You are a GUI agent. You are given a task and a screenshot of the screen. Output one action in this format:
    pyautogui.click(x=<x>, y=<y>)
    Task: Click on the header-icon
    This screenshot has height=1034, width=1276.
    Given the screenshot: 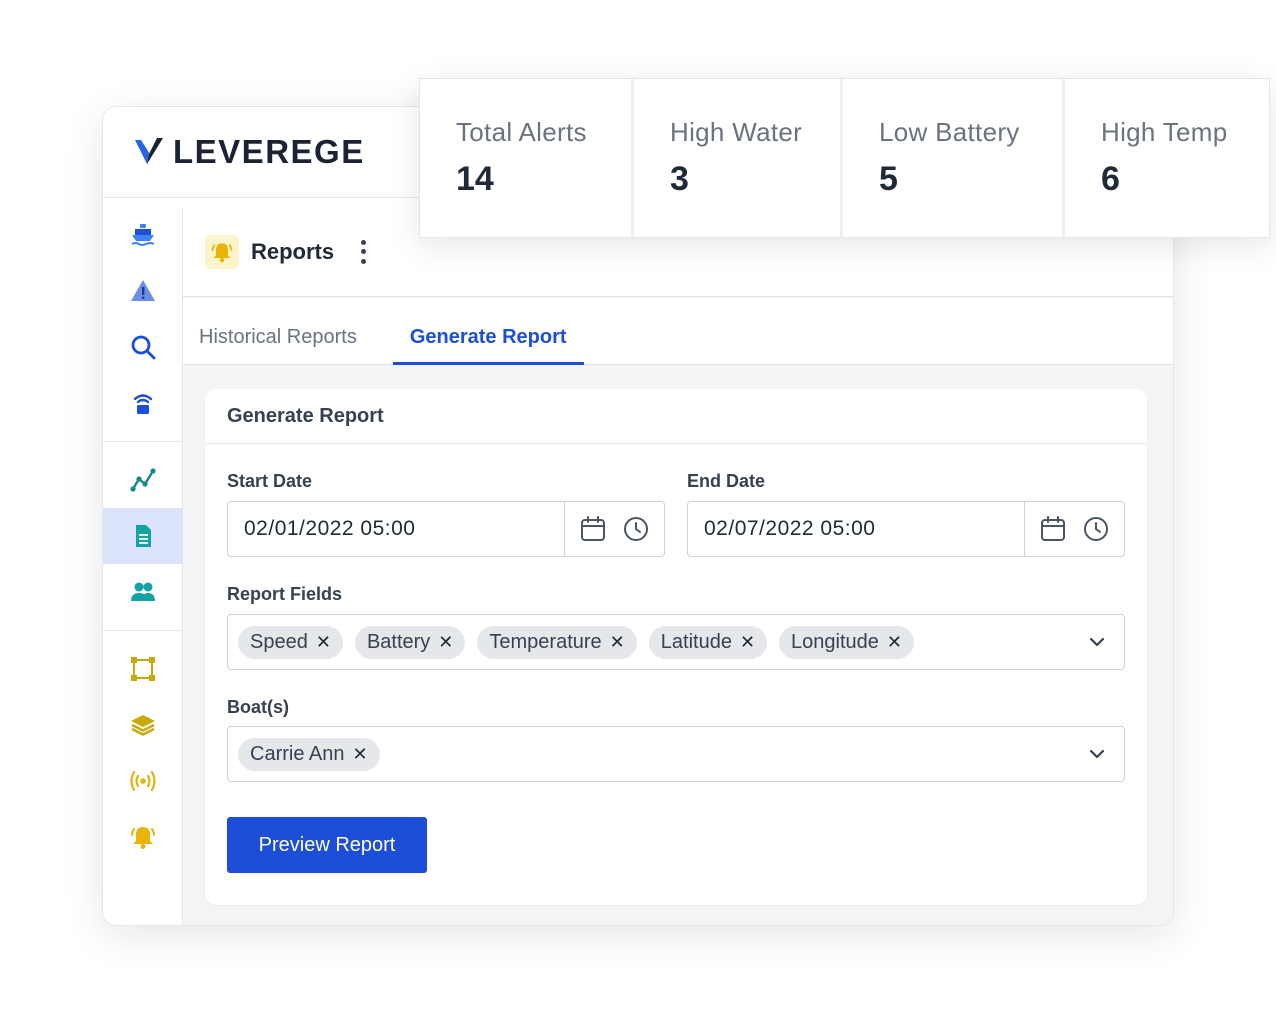 What is the action you would take?
    pyautogui.click(x=222, y=251)
    